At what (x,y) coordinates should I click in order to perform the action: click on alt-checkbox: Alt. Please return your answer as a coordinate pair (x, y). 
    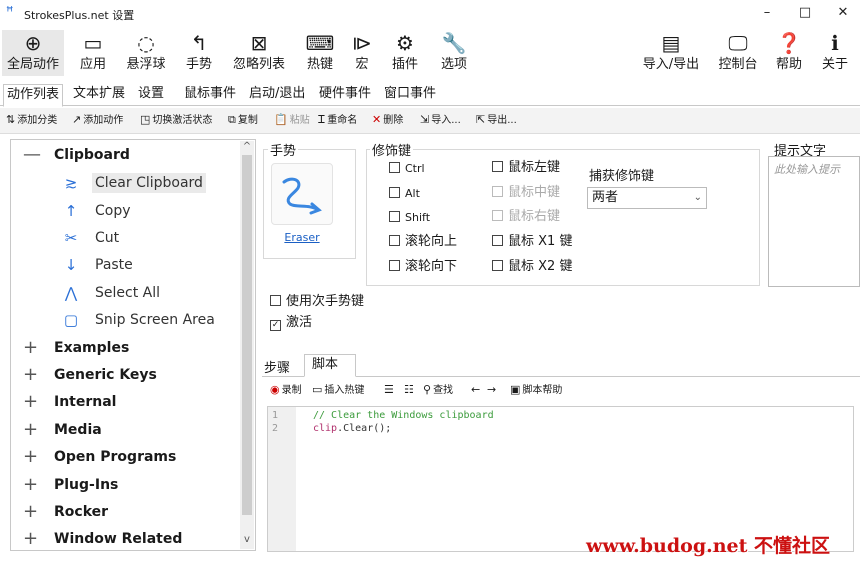
    Looking at the image, I should click on (404, 194).